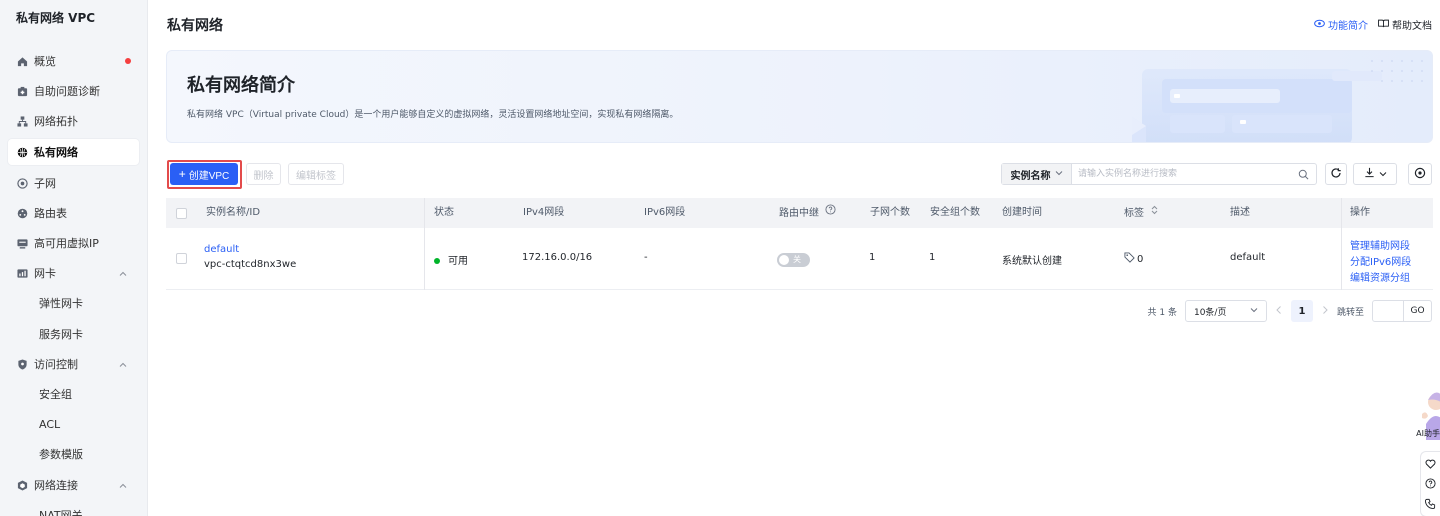 This screenshot has height=516, width=1440. Describe the element at coordinates (1032, 261) in the screenshot. I see `created-cell: 系统默认创建` at that location.